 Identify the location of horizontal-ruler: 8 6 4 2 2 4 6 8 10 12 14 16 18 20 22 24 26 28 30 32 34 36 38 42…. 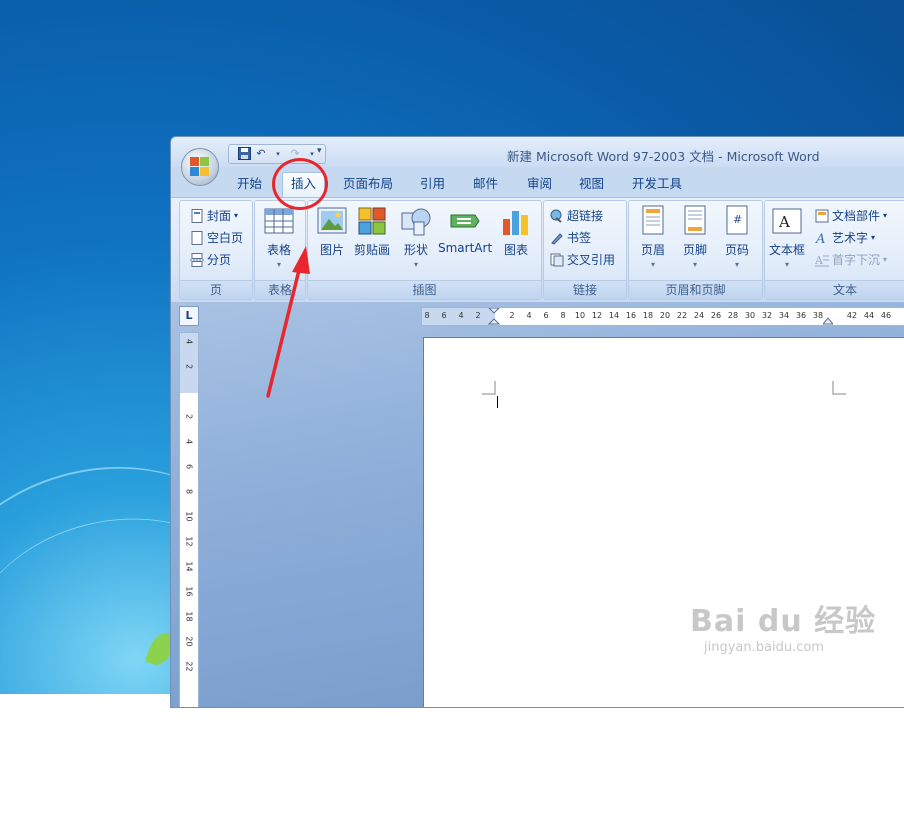
(662, 316).